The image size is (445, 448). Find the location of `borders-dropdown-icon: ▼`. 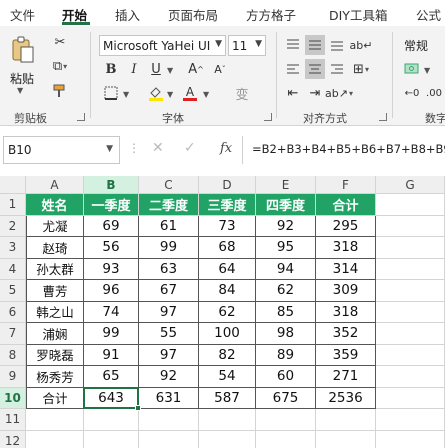

borders-dropdown-icon: ▼ is located at coordinates (126, 94).